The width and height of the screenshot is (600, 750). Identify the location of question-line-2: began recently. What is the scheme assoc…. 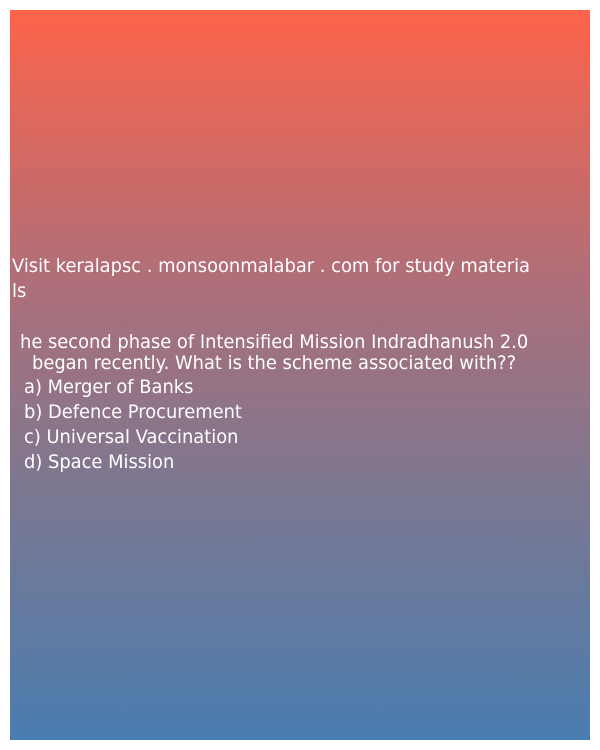
(274, 363).